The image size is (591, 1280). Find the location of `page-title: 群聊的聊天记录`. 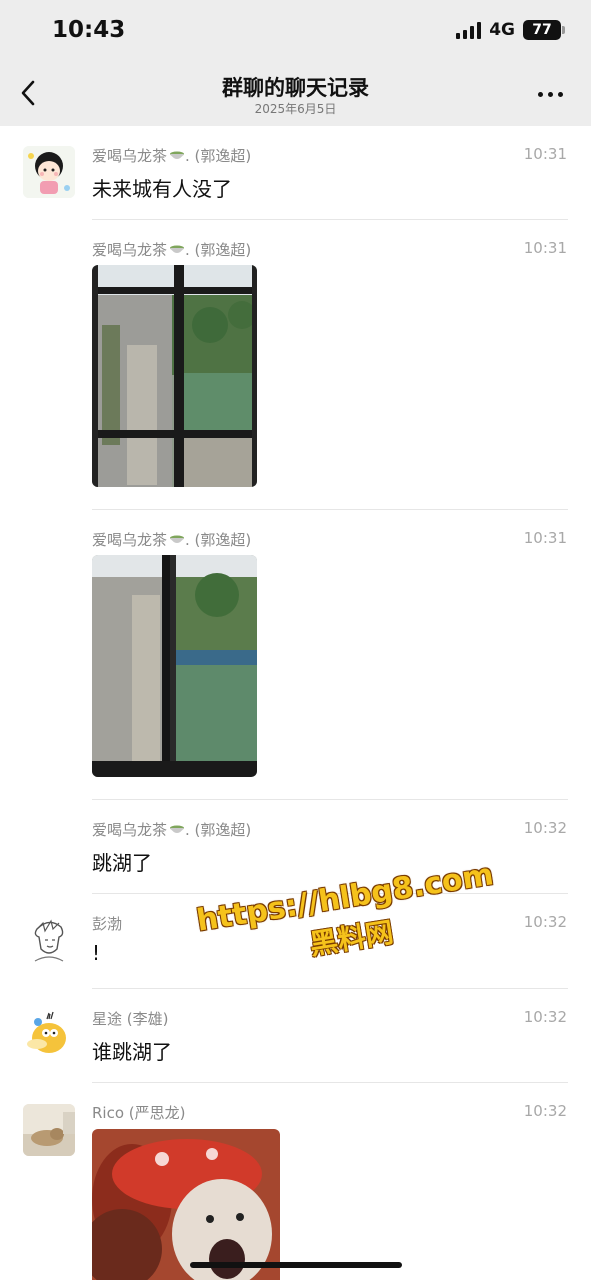

page-title: 群聊的聊天记录 is located at coordinates (295, 88).